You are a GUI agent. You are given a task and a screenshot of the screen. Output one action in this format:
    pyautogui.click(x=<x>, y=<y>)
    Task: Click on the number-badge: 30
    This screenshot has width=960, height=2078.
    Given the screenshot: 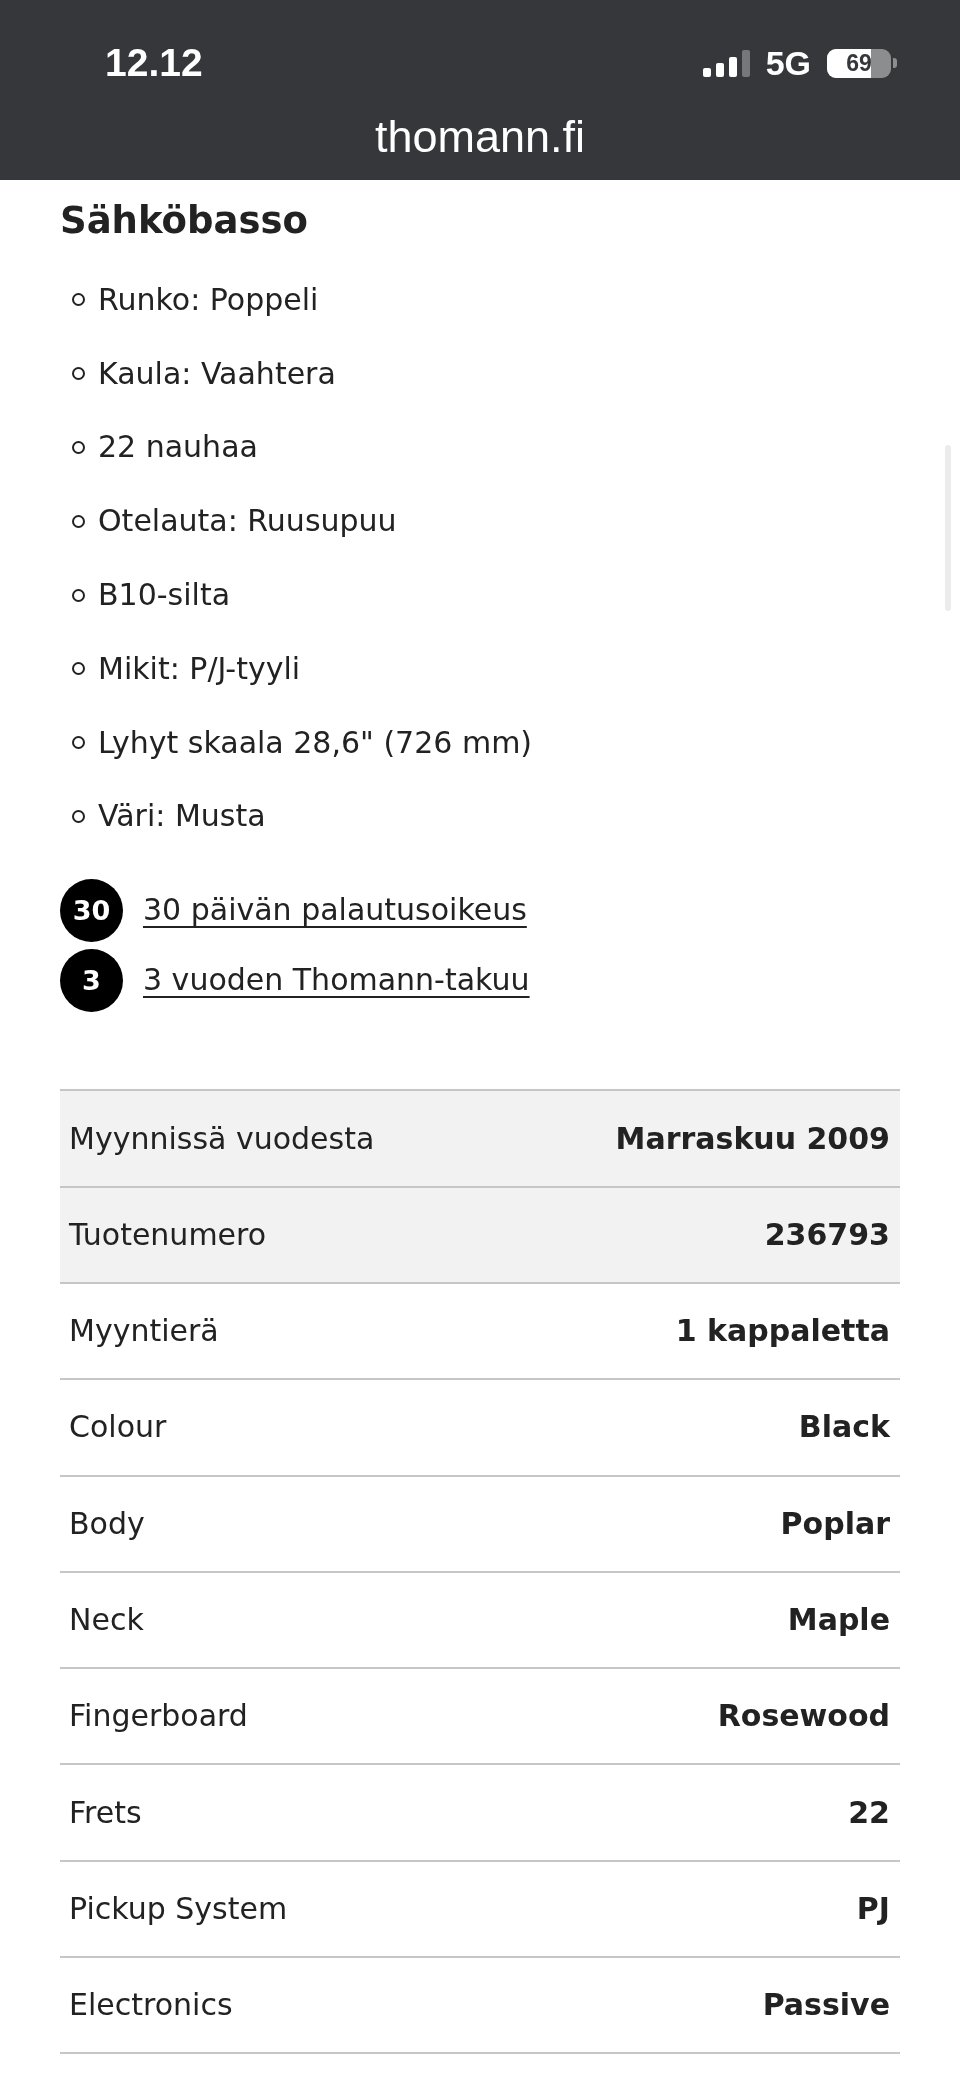 What is the action you would take?
    pyautogui.click(x=91, y=910)
    